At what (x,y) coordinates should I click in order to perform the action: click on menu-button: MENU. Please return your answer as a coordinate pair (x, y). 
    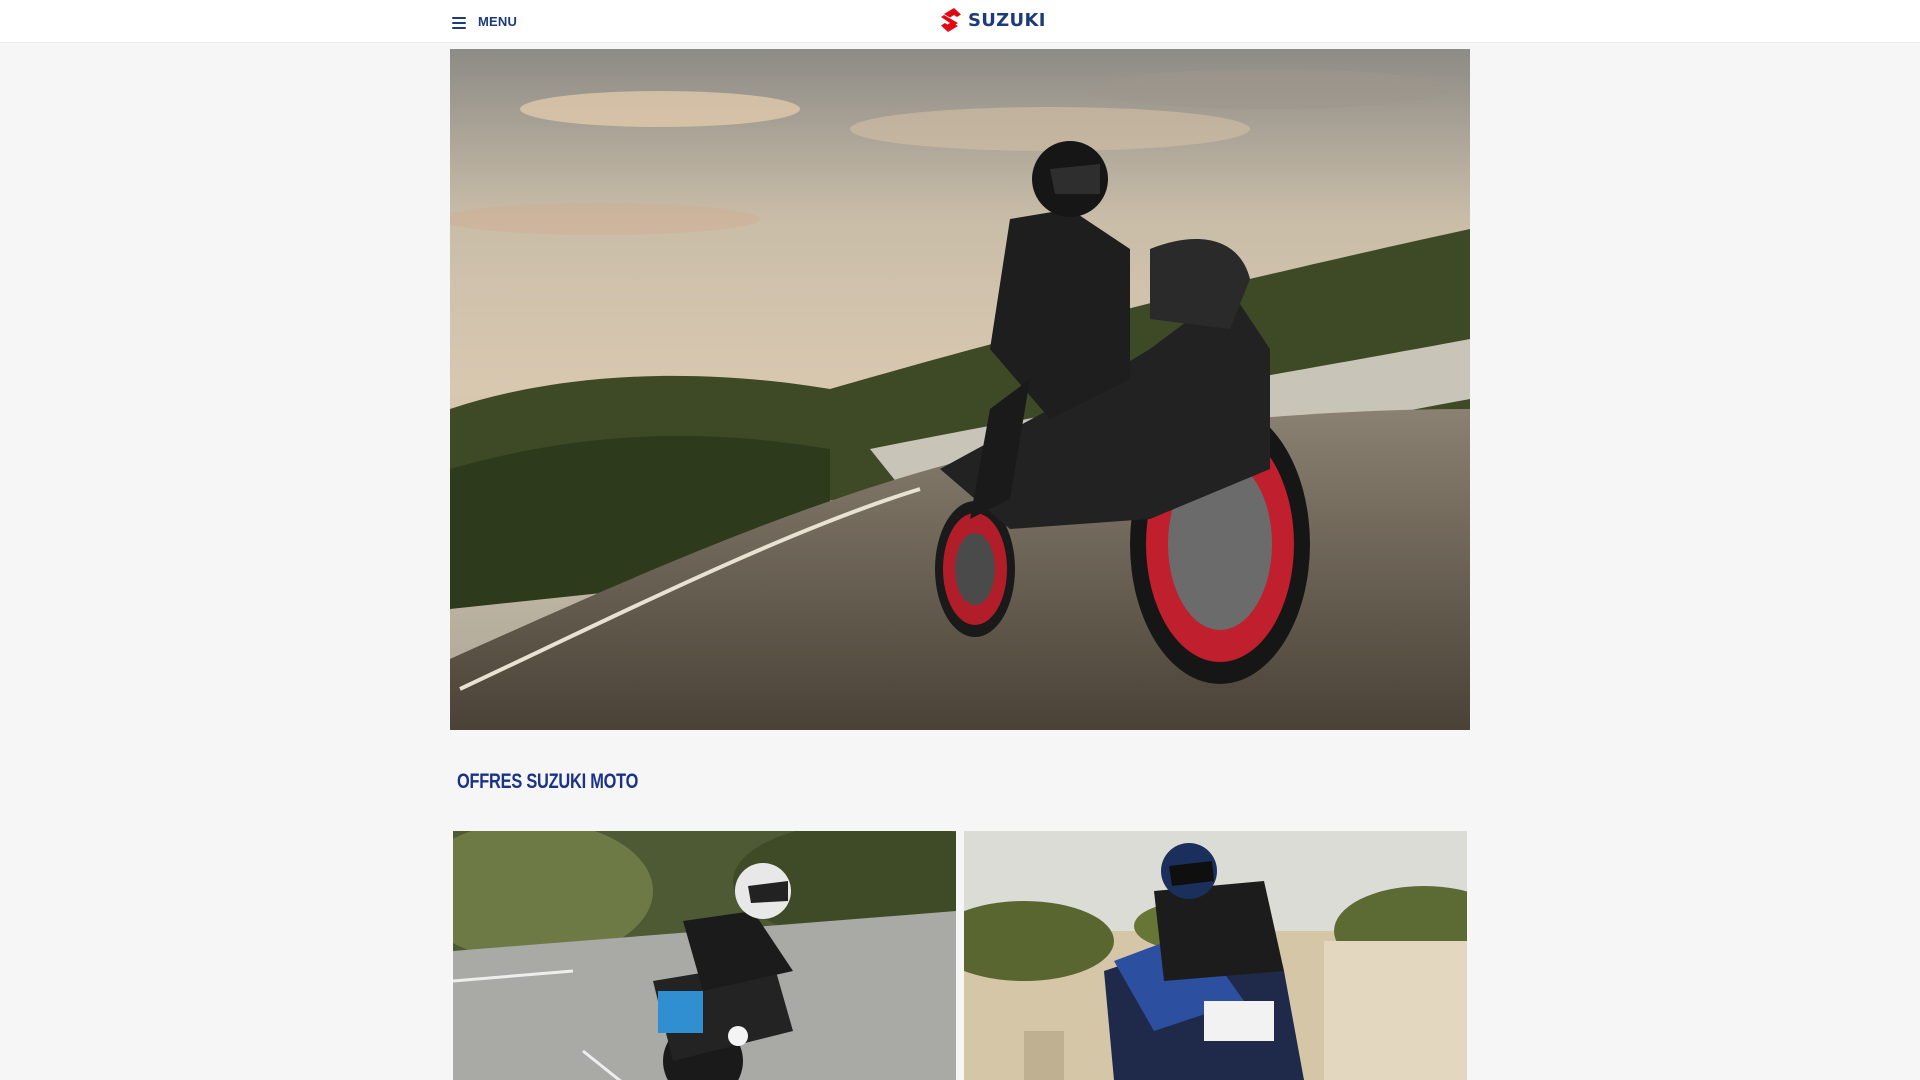
    Looking at the image, I should click on (484, 21).